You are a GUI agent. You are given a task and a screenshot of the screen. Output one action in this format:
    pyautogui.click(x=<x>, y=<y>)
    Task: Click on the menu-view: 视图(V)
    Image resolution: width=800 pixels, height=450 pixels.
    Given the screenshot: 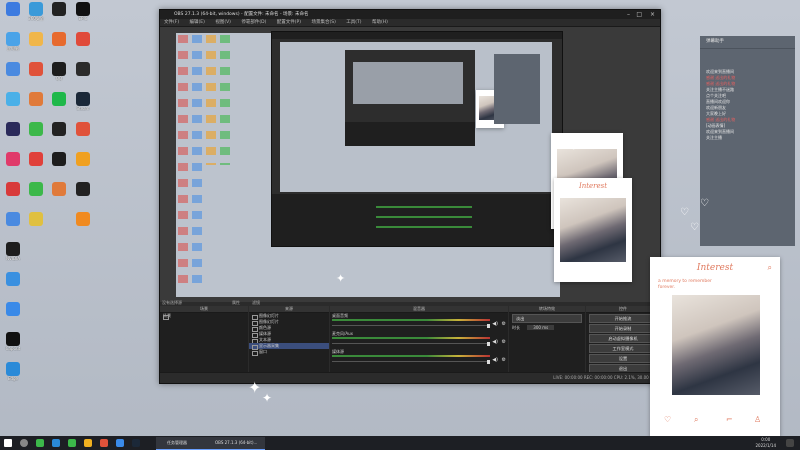 What is the action you would take?
    pyautogui.click(x=223, y=22)
    